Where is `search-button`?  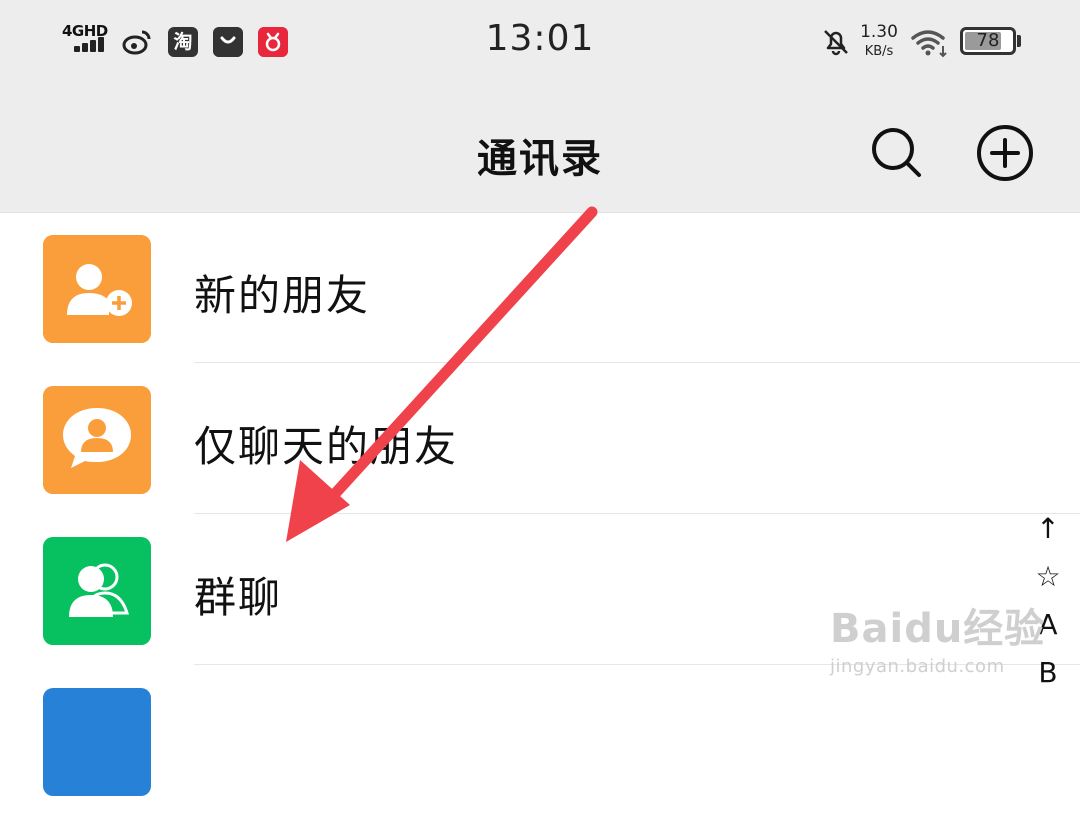
search-button is located at coordinates (896, 152).